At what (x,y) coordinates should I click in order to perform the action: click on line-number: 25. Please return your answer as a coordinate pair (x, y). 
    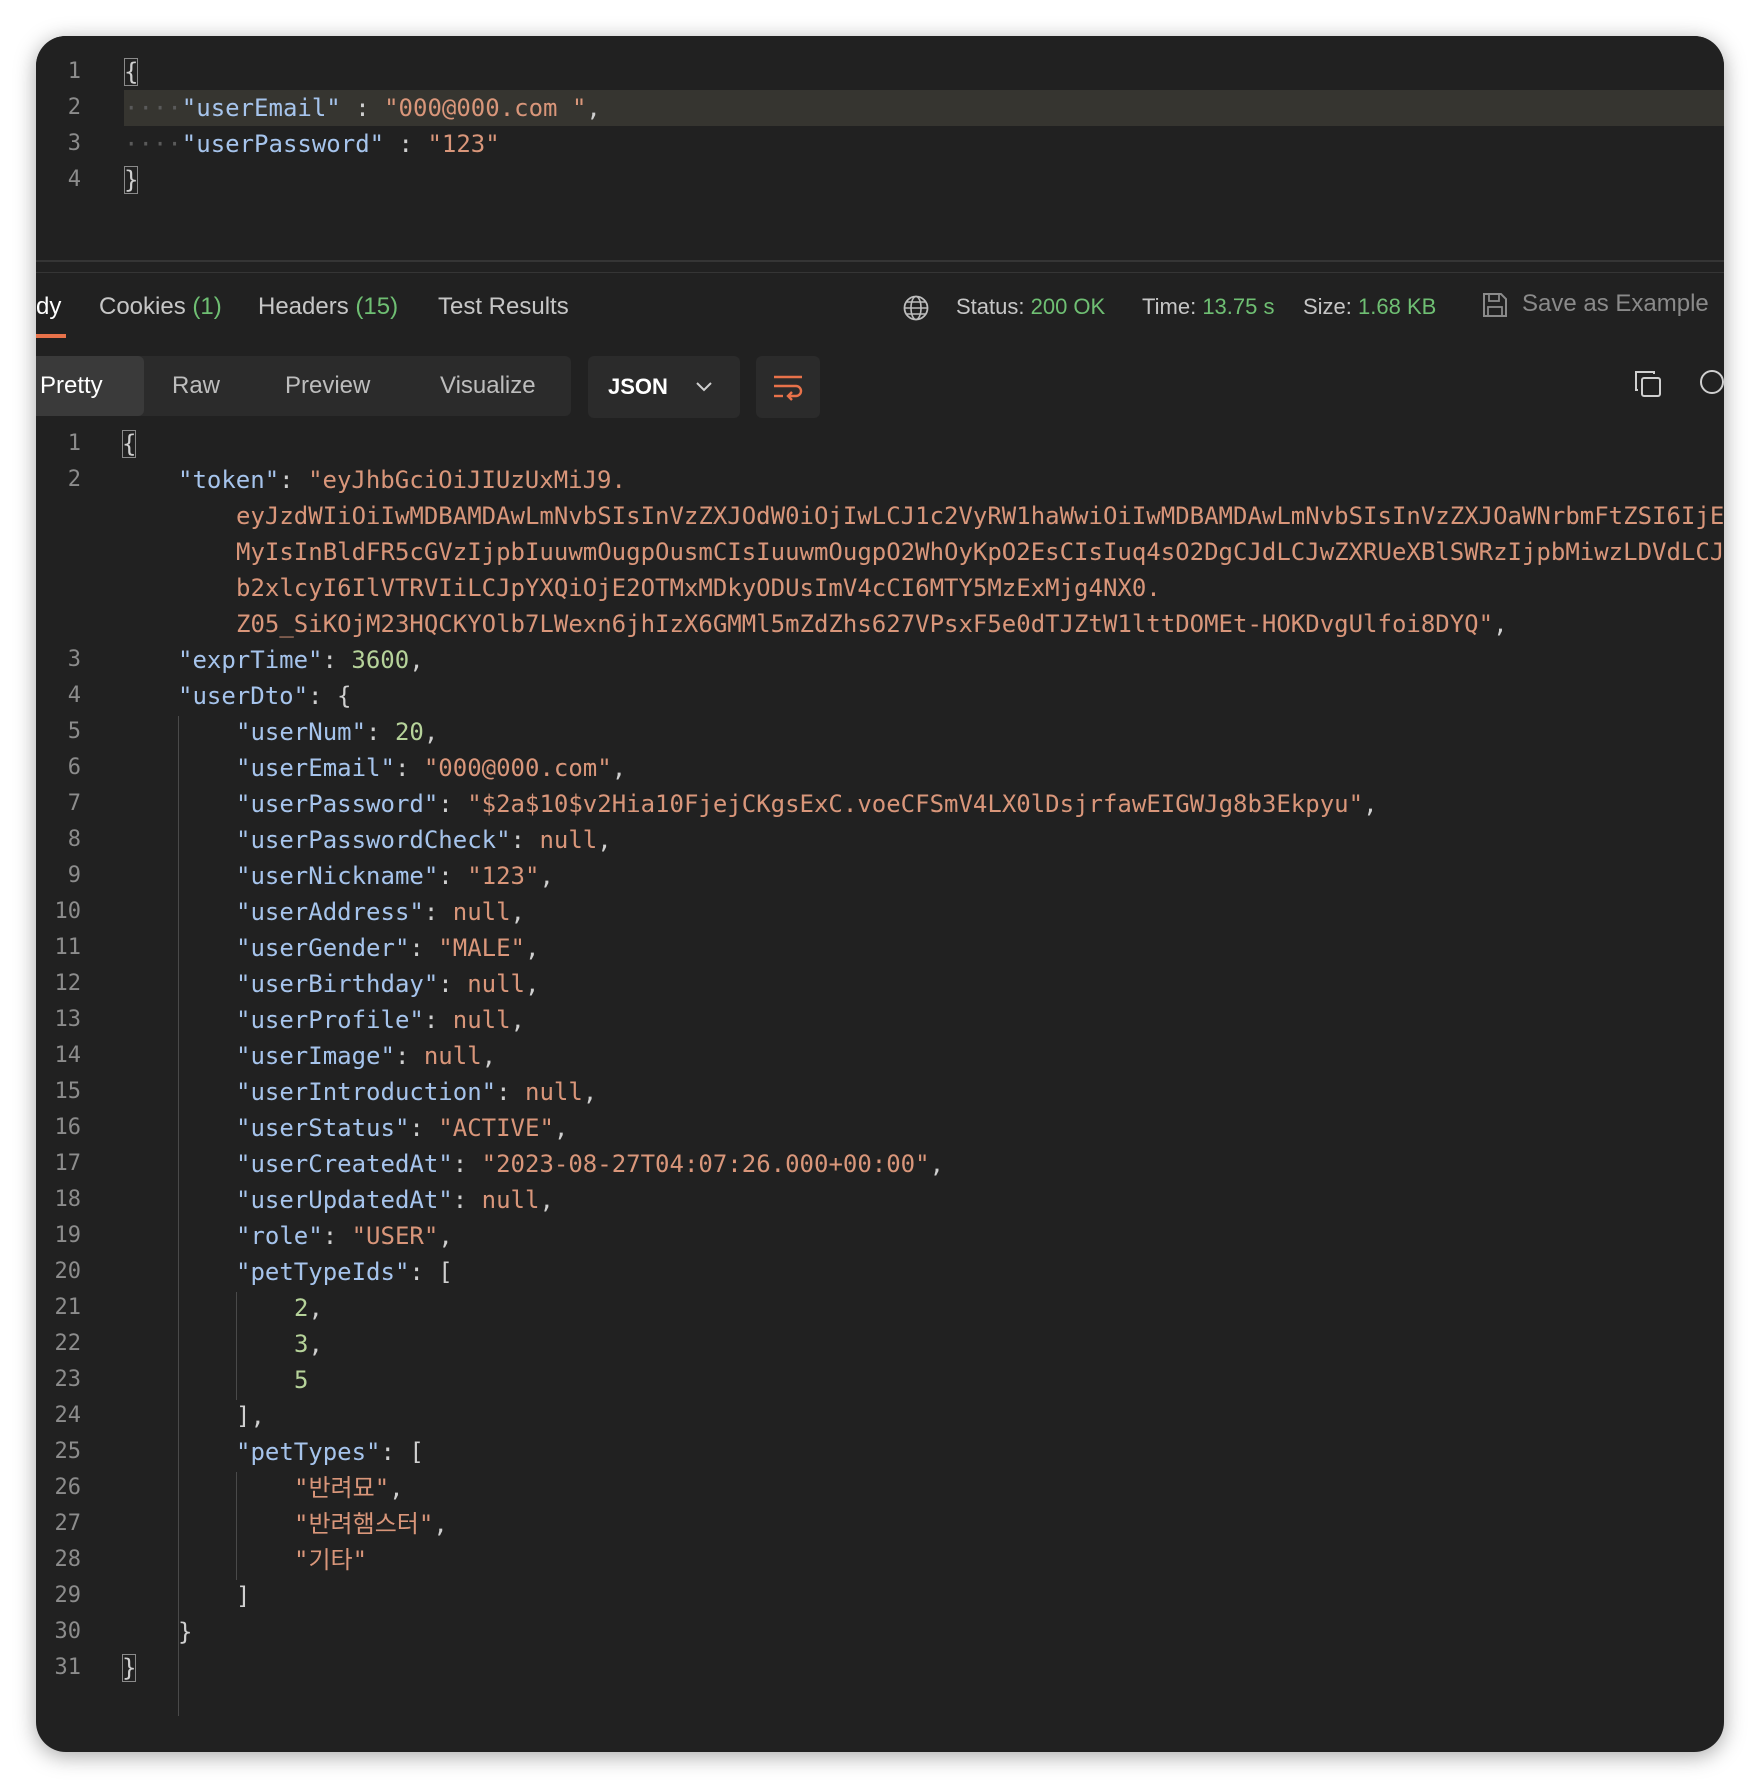
    Looking at the image, I should click on (68, 1451).